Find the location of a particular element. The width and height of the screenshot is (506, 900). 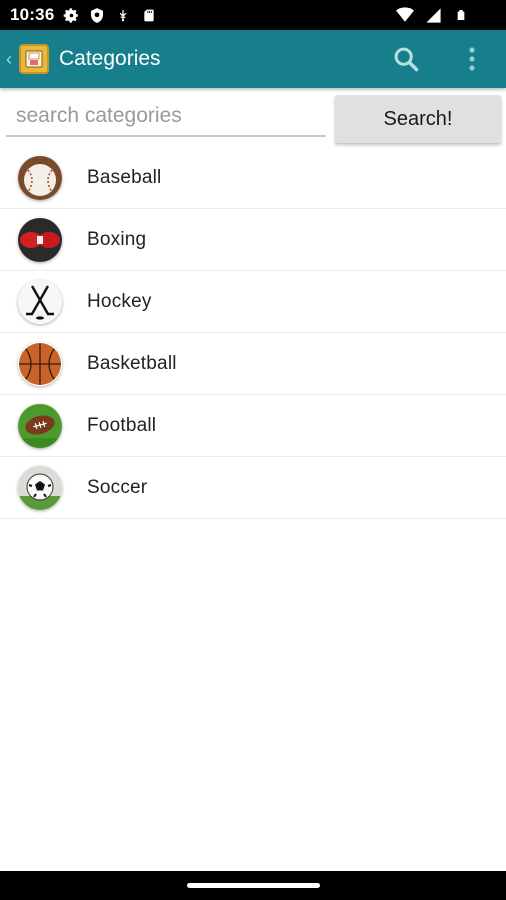

status-time: 10:36 is located at coordinates (32, 14).